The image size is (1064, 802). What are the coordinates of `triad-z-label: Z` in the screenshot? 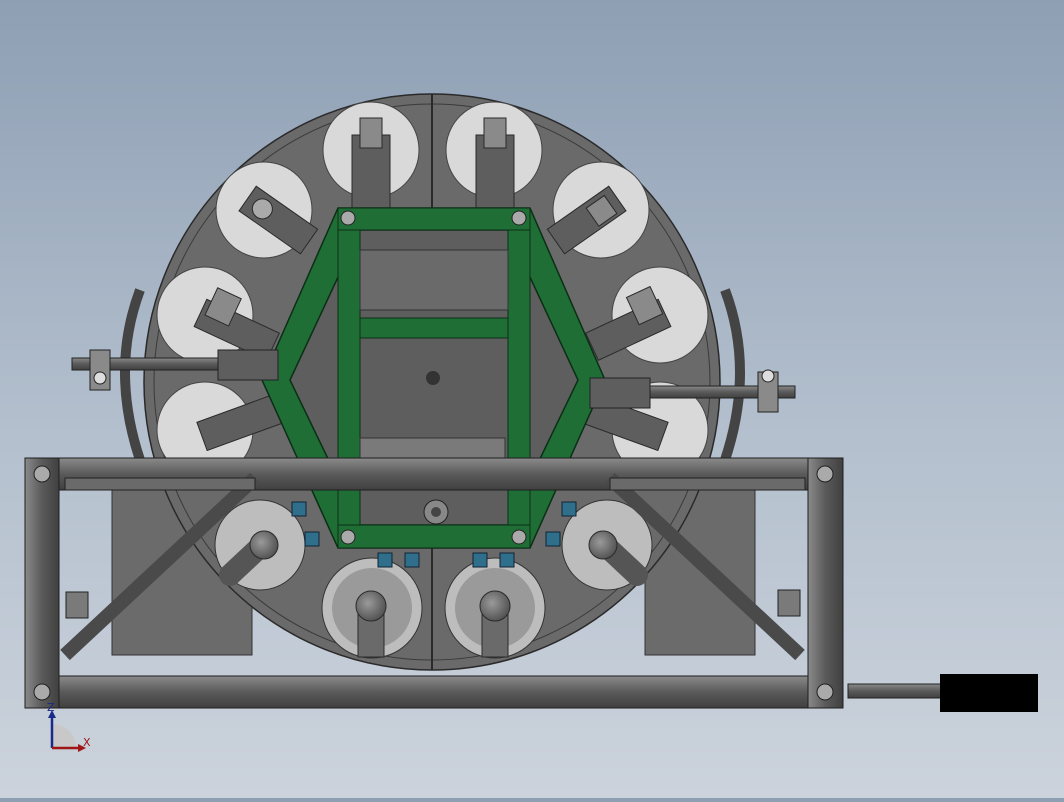 It's located at (51, 707).